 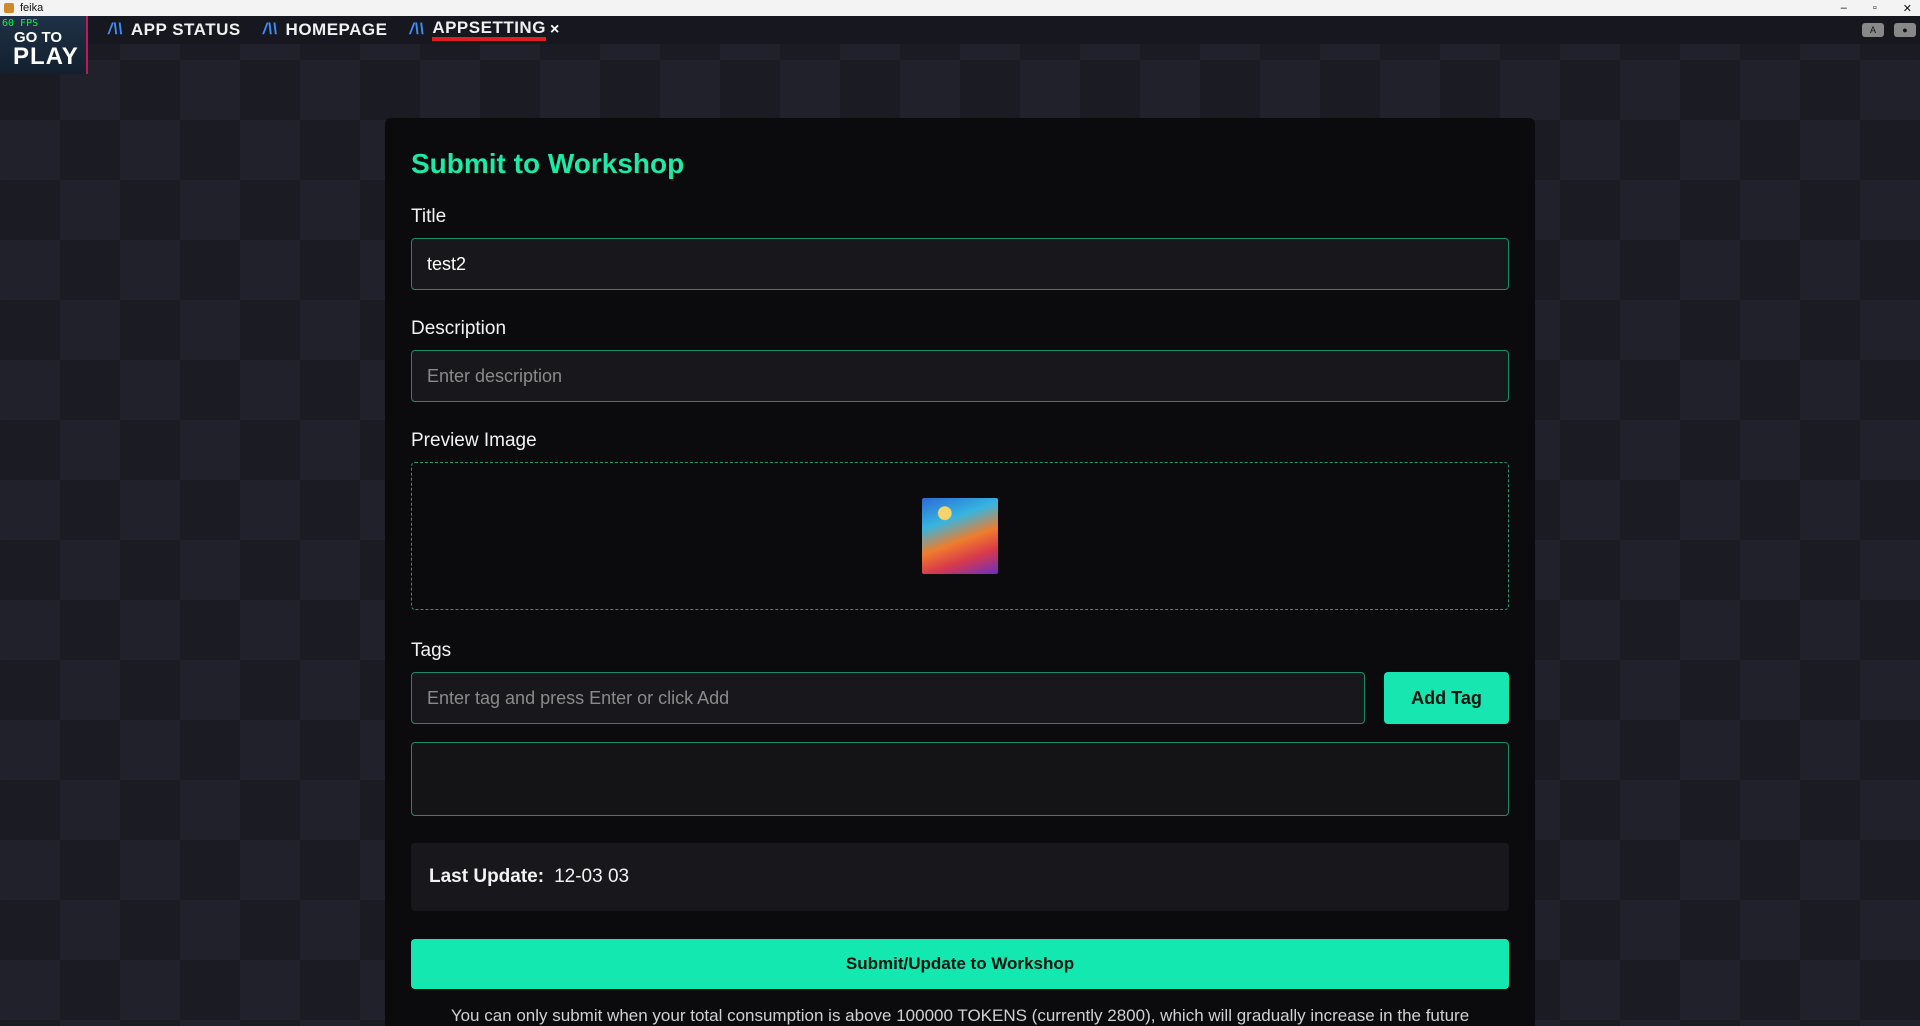 I want to click on last-update-key: Last Update:, so click(x=487, y=876).